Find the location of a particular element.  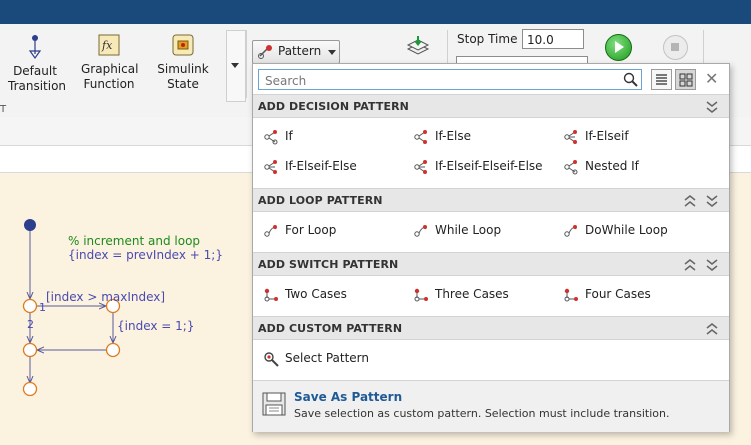

switch-pattern-header: ADD SWITCH PATTERN is located at coordinates (491, 264).